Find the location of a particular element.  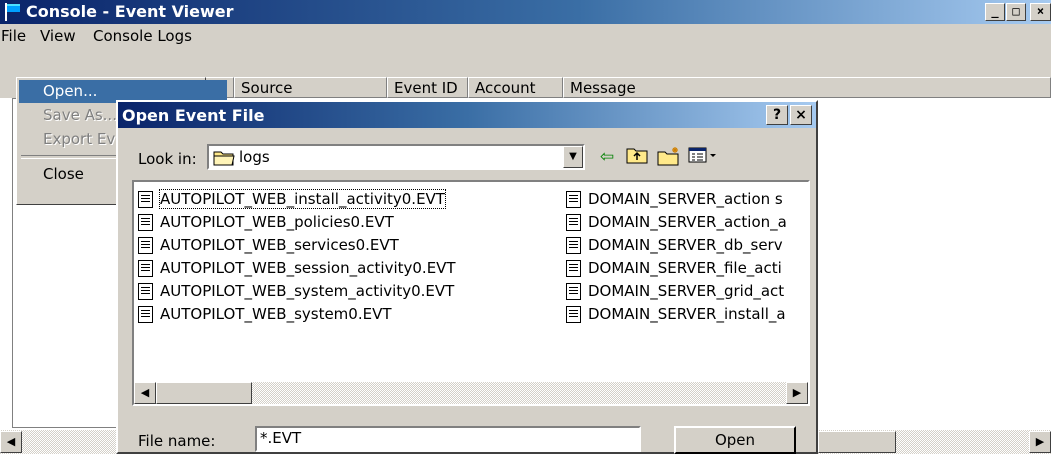

list-item: DOMAIN_SERVER_grid_act is located at coordinates (675, 291).